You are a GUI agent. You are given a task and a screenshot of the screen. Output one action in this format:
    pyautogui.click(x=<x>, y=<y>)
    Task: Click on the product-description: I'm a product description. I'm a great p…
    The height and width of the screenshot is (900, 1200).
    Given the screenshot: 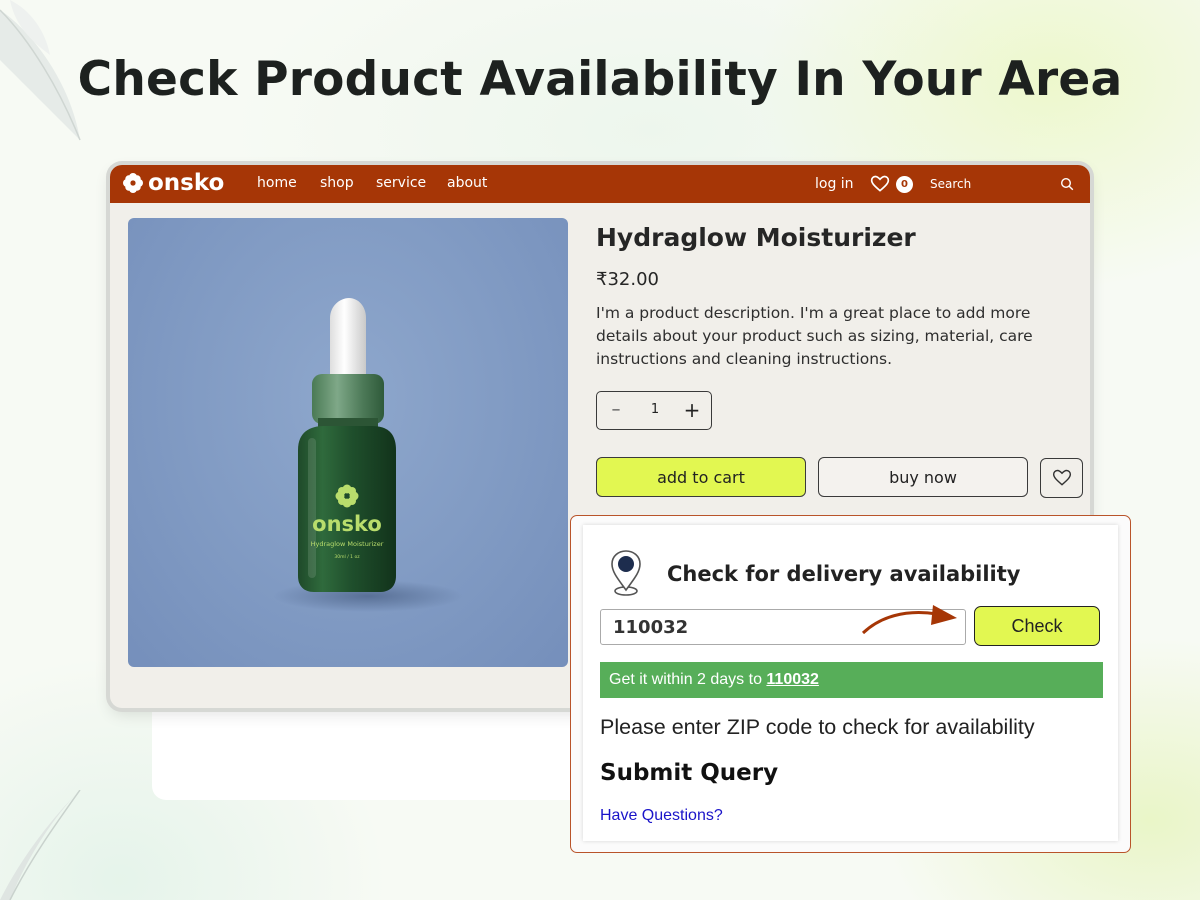 What is the action you would take?
    pyautogui.click(x=814, y=336)
    